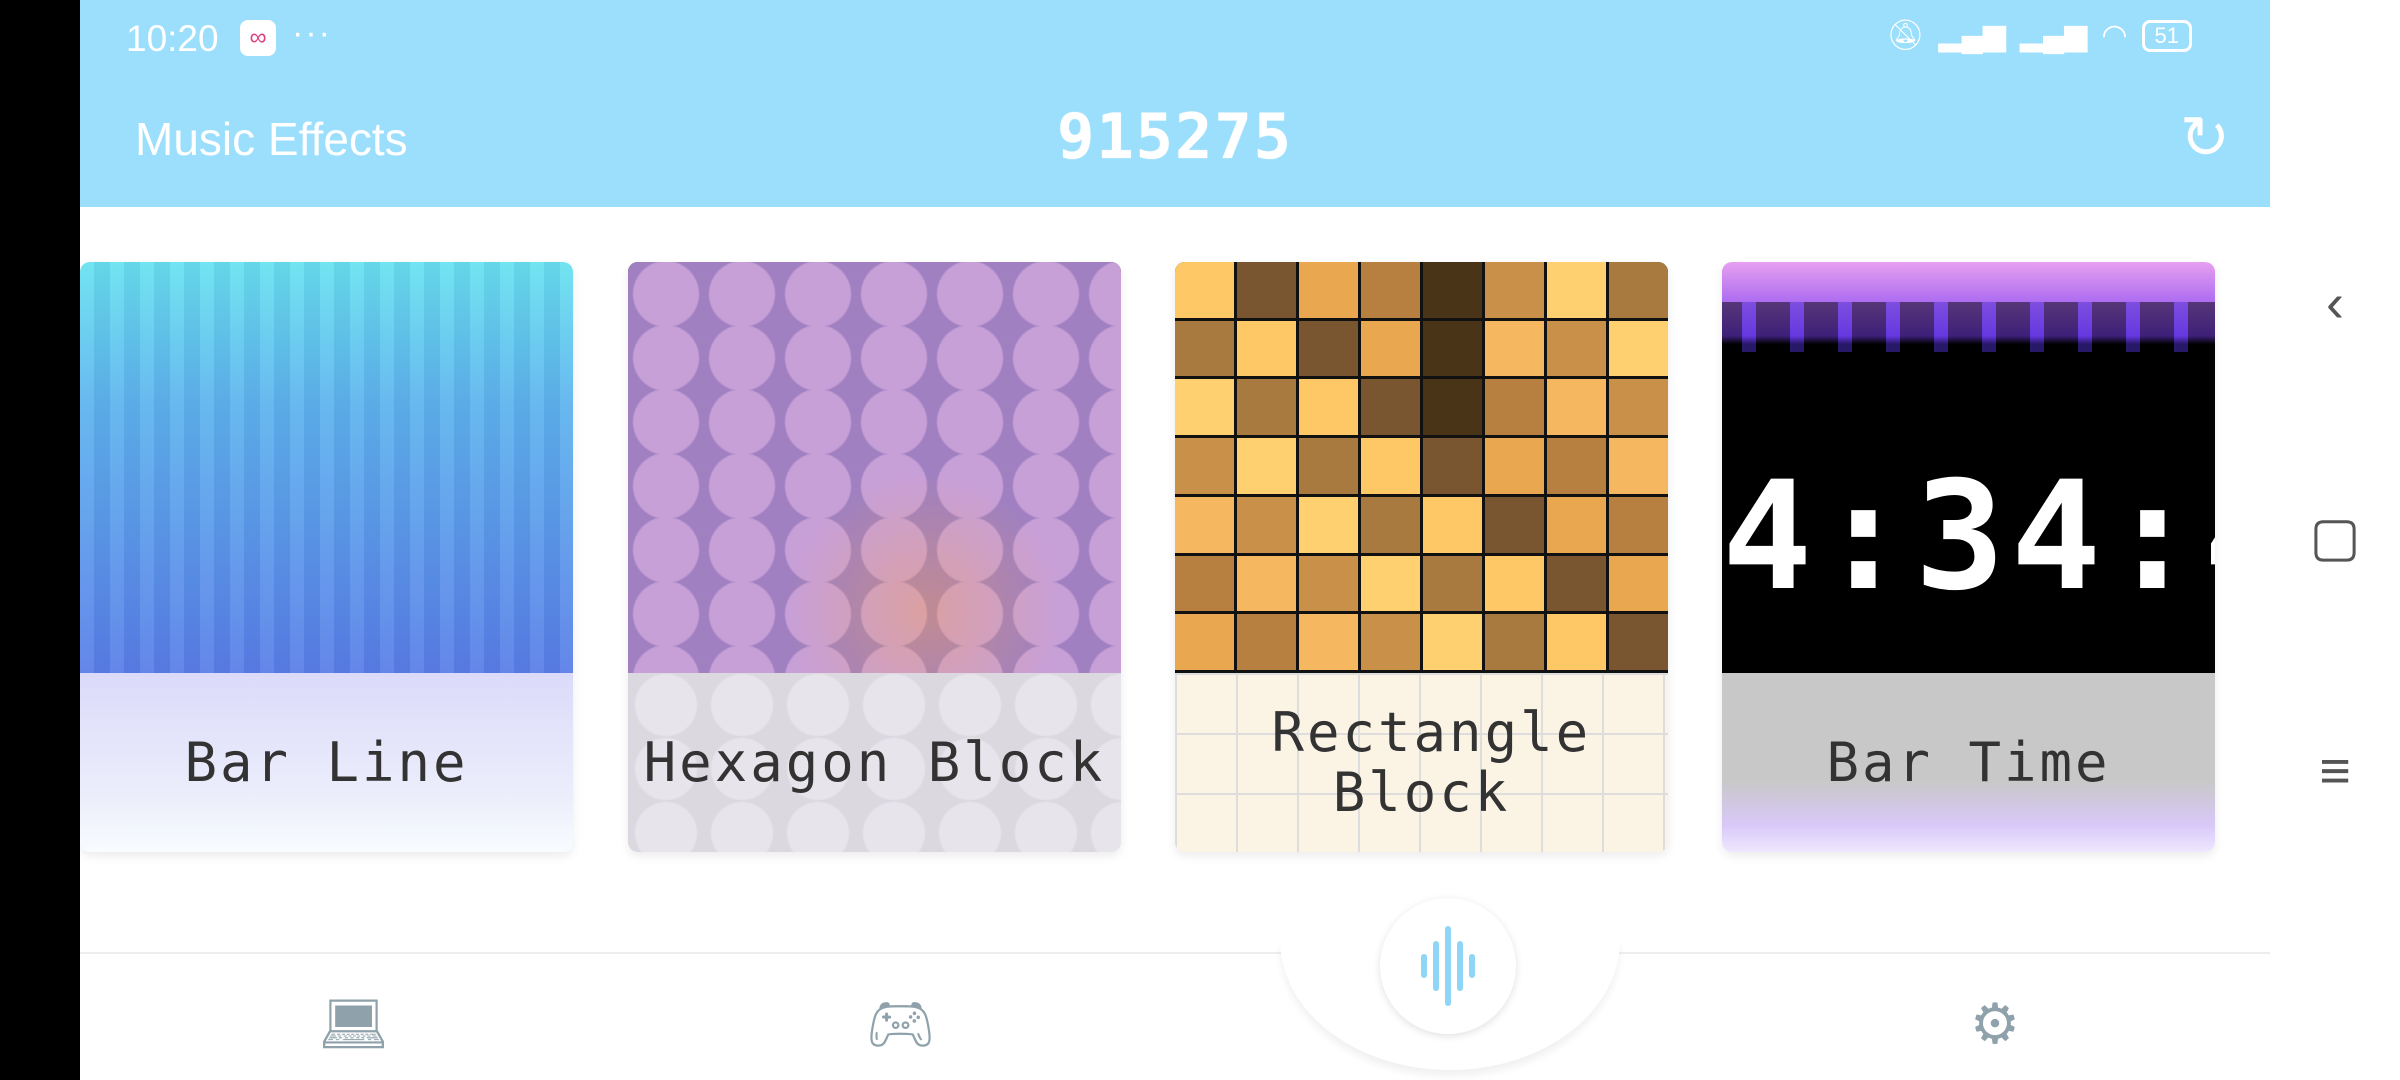  I want to click on rectangle-block-preview, so click(1421, 467).